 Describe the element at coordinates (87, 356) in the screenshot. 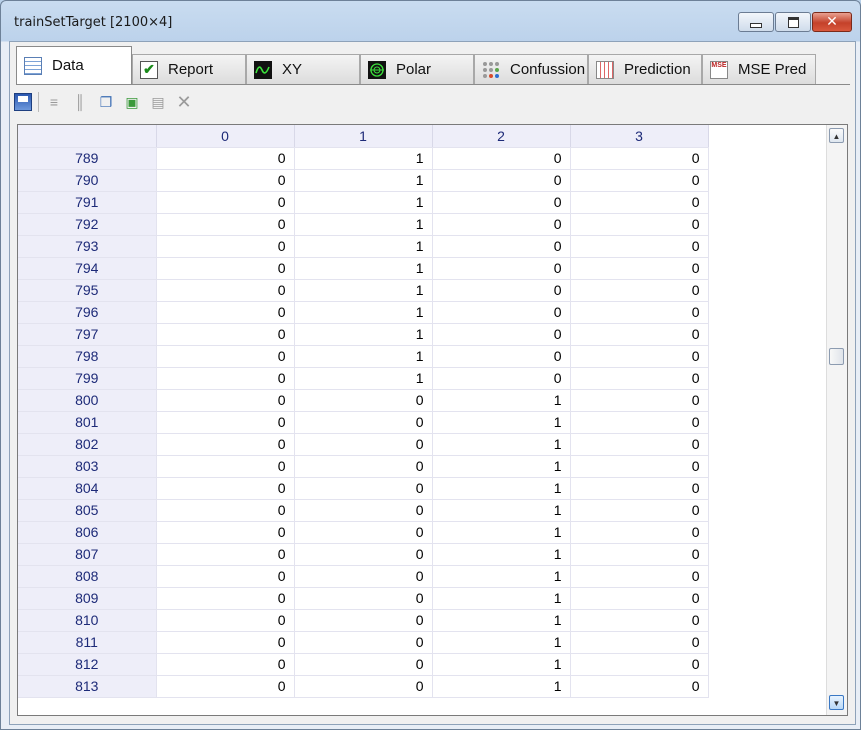

I see `row-header: 798` at that location.